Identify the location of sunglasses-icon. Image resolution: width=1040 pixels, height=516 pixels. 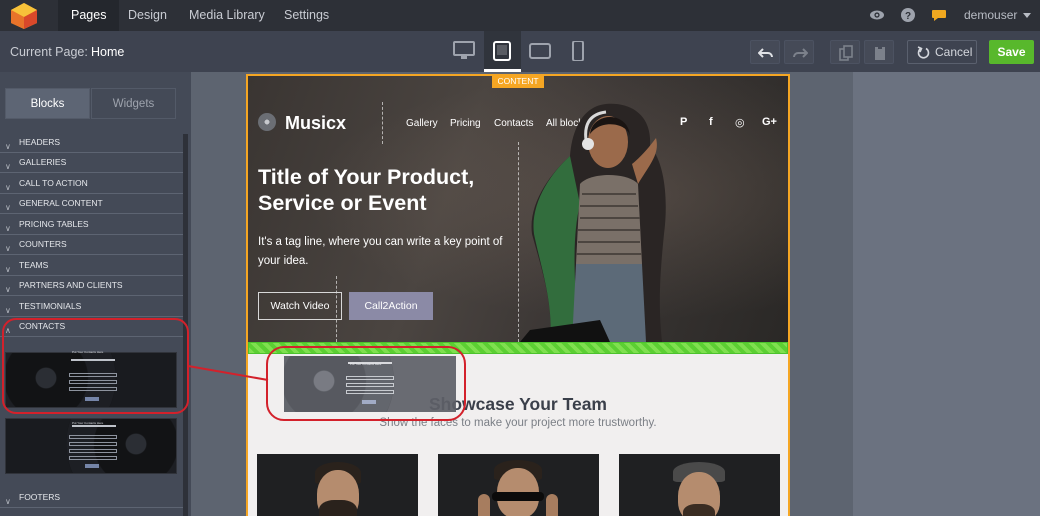
(518, 496).